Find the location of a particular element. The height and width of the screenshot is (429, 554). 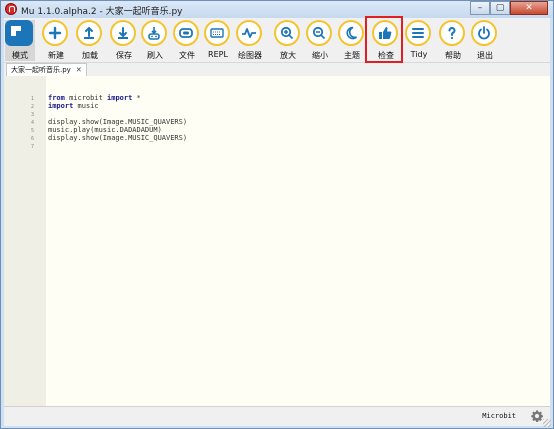

line-number: 2 is located at coordinates (32, 107).